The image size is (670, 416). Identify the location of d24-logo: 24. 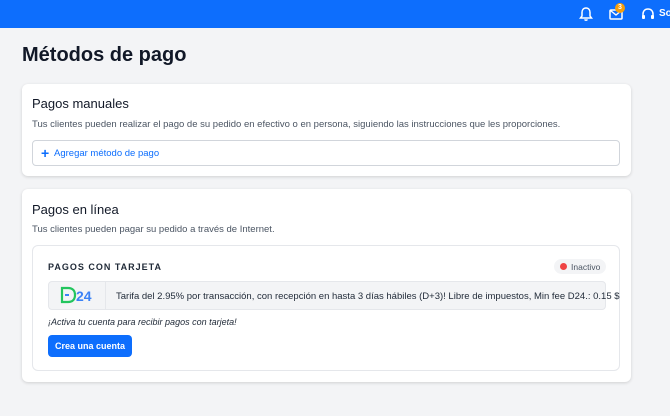
(76, 295).